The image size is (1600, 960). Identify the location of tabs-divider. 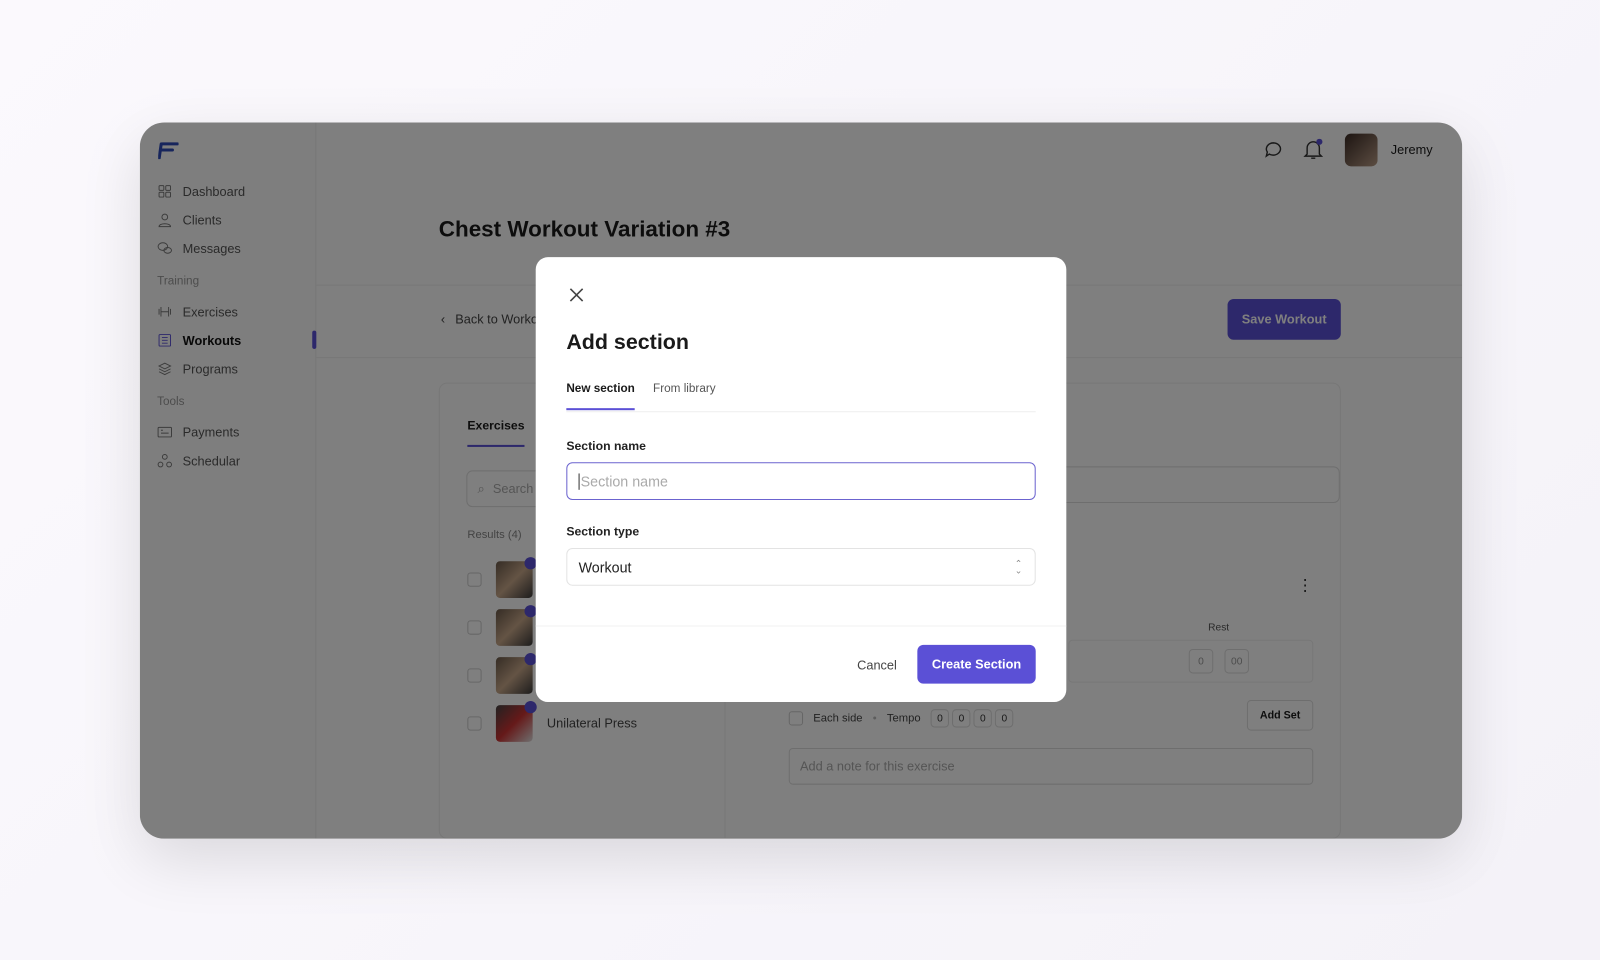
(801, 412).